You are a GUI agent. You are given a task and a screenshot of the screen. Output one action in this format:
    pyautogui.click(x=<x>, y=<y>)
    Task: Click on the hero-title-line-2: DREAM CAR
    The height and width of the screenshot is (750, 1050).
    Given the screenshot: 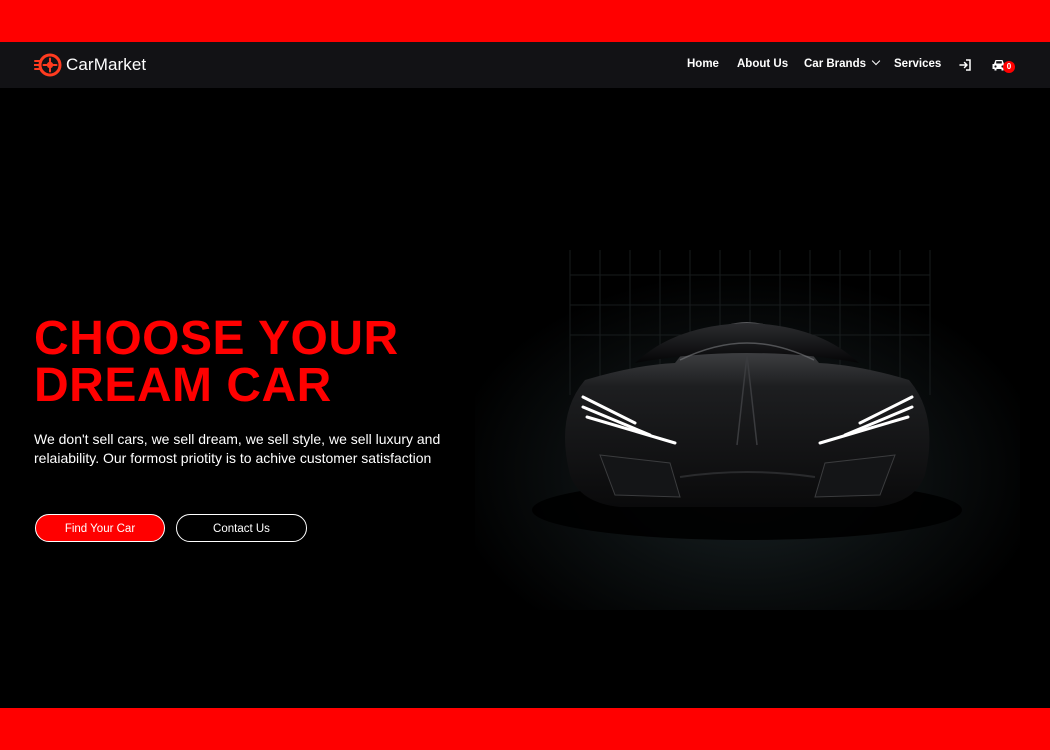 What is the action you would take?
    pyautogui.click(x=183, y=385)
    